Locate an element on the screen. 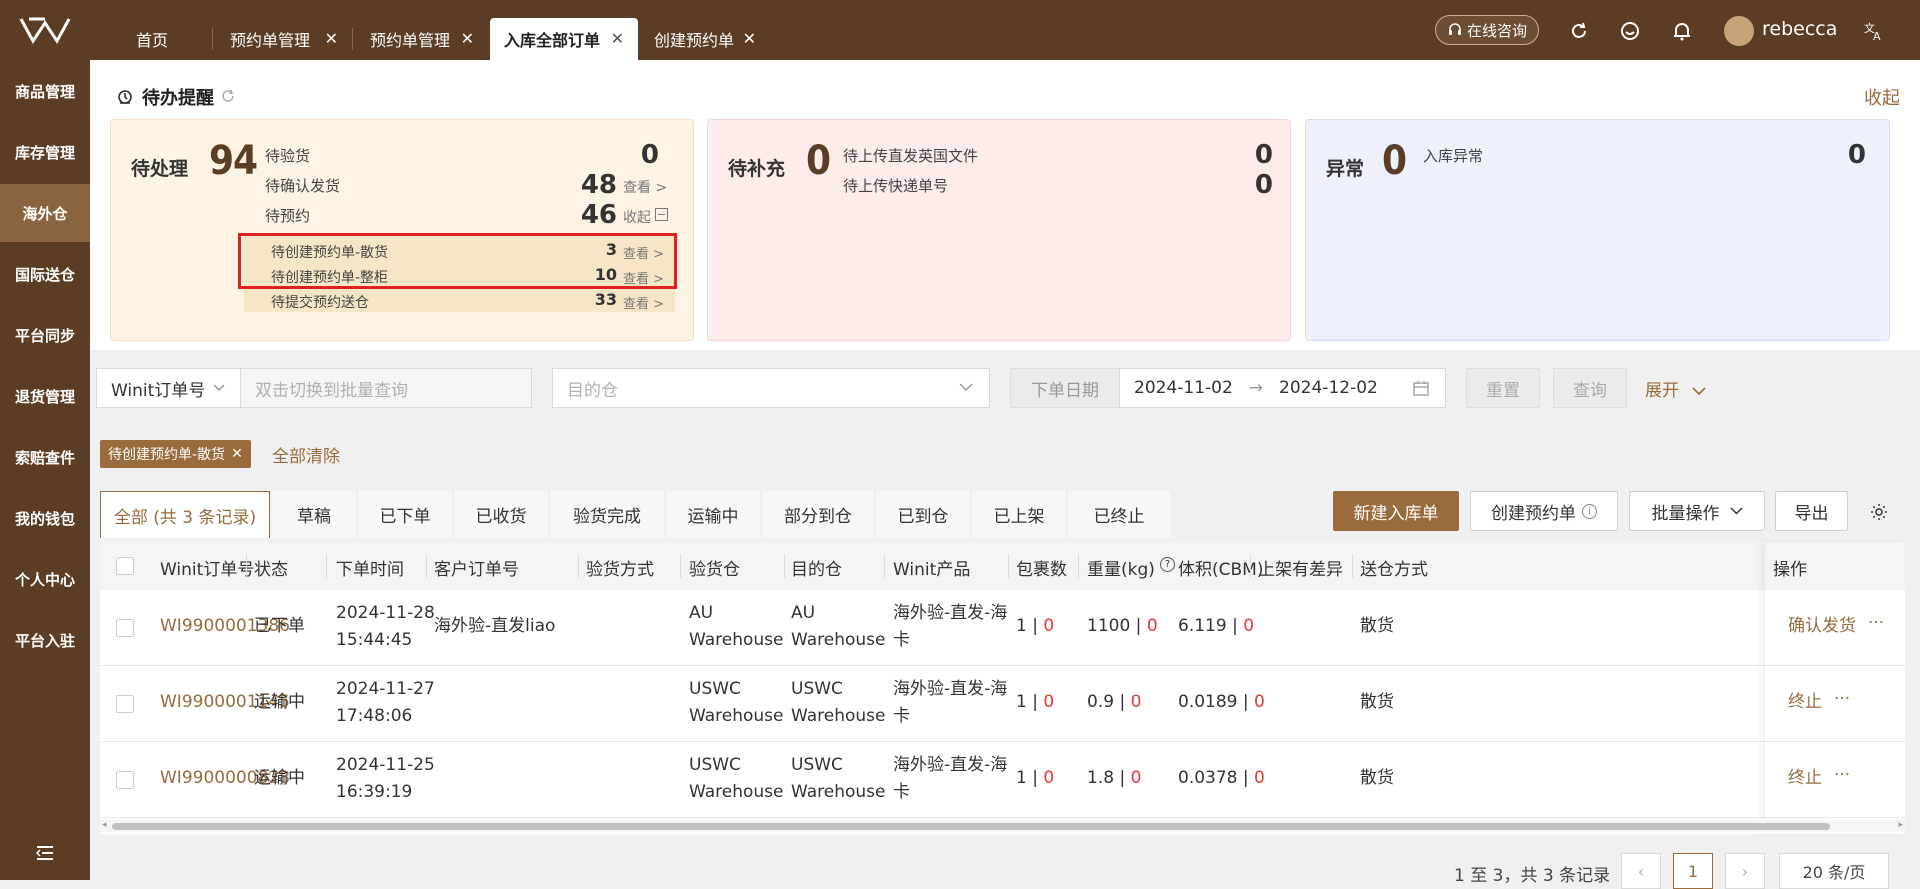  tab-partially-arrived: 部分到仓 is located at coordinates (818, 514).